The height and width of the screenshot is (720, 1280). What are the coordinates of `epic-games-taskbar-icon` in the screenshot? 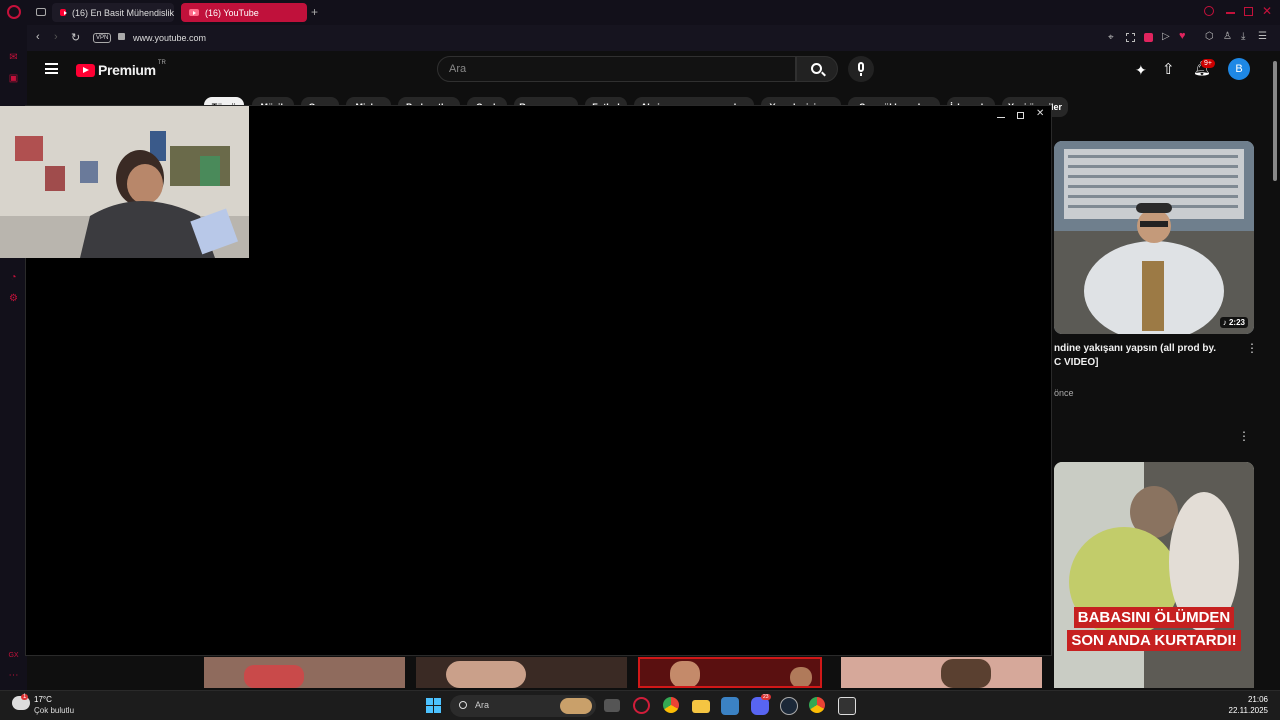 It's located at (847, 706).